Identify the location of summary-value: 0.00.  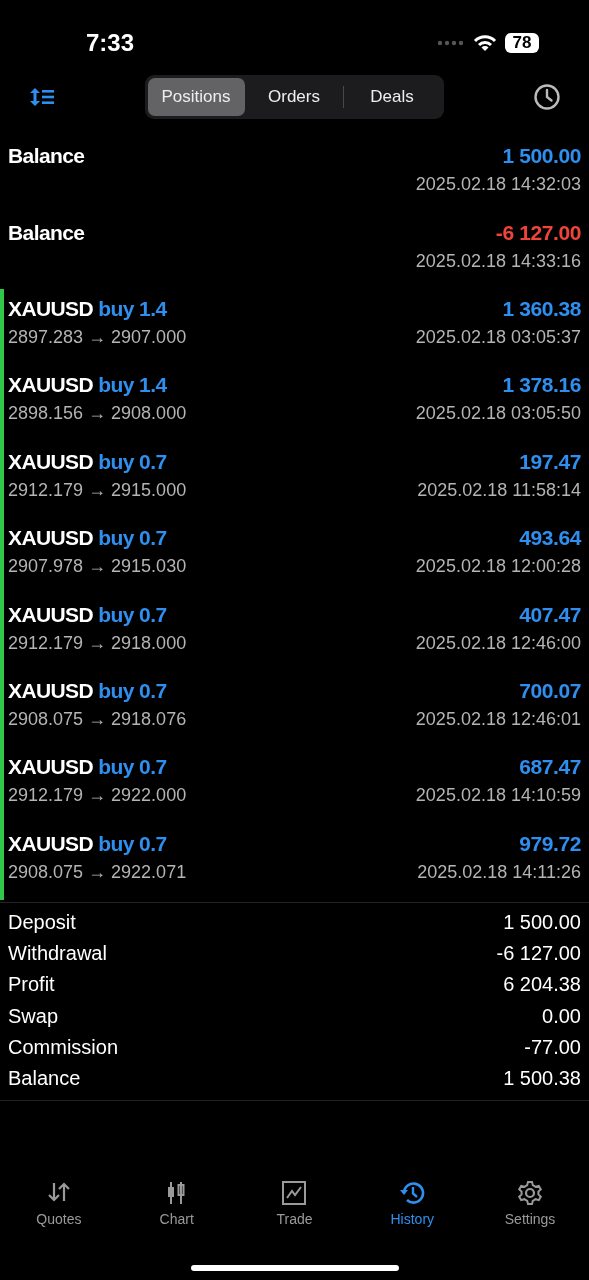
(561, 1016).